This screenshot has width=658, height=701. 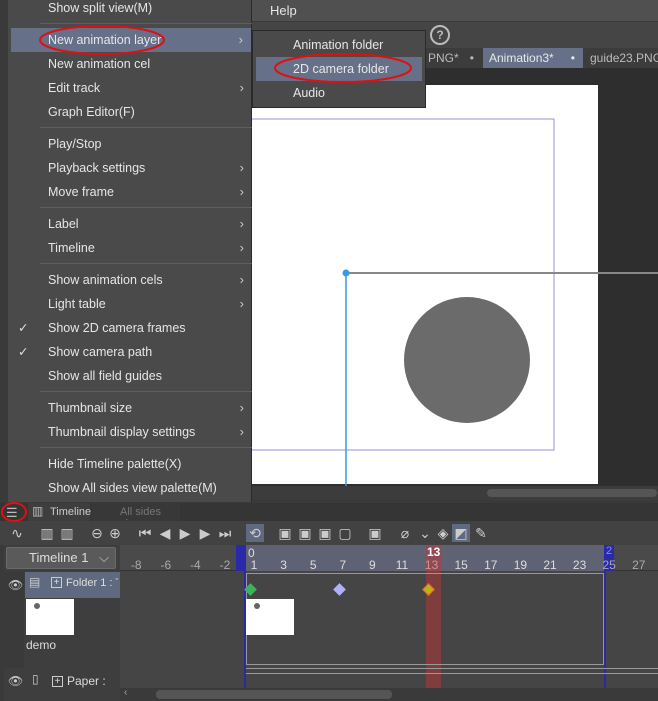 I want to click on menu-item-audio: Audio, so click(x=339, y=93).